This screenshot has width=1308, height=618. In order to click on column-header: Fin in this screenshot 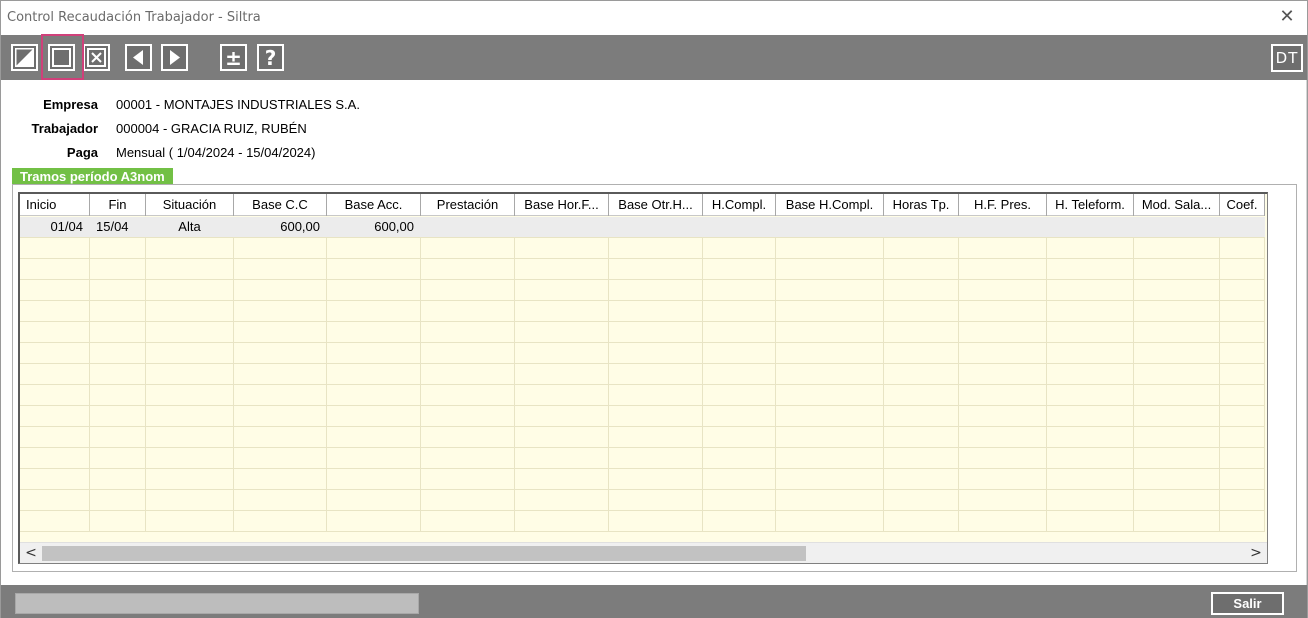, I will do `click(118, 205)`.